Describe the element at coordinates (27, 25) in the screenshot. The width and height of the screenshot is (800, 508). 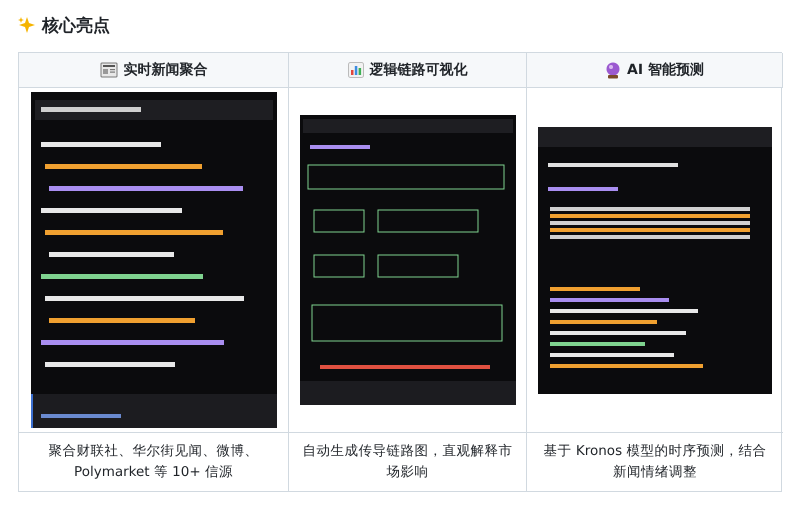
I see `sparkles-icon` at that location.